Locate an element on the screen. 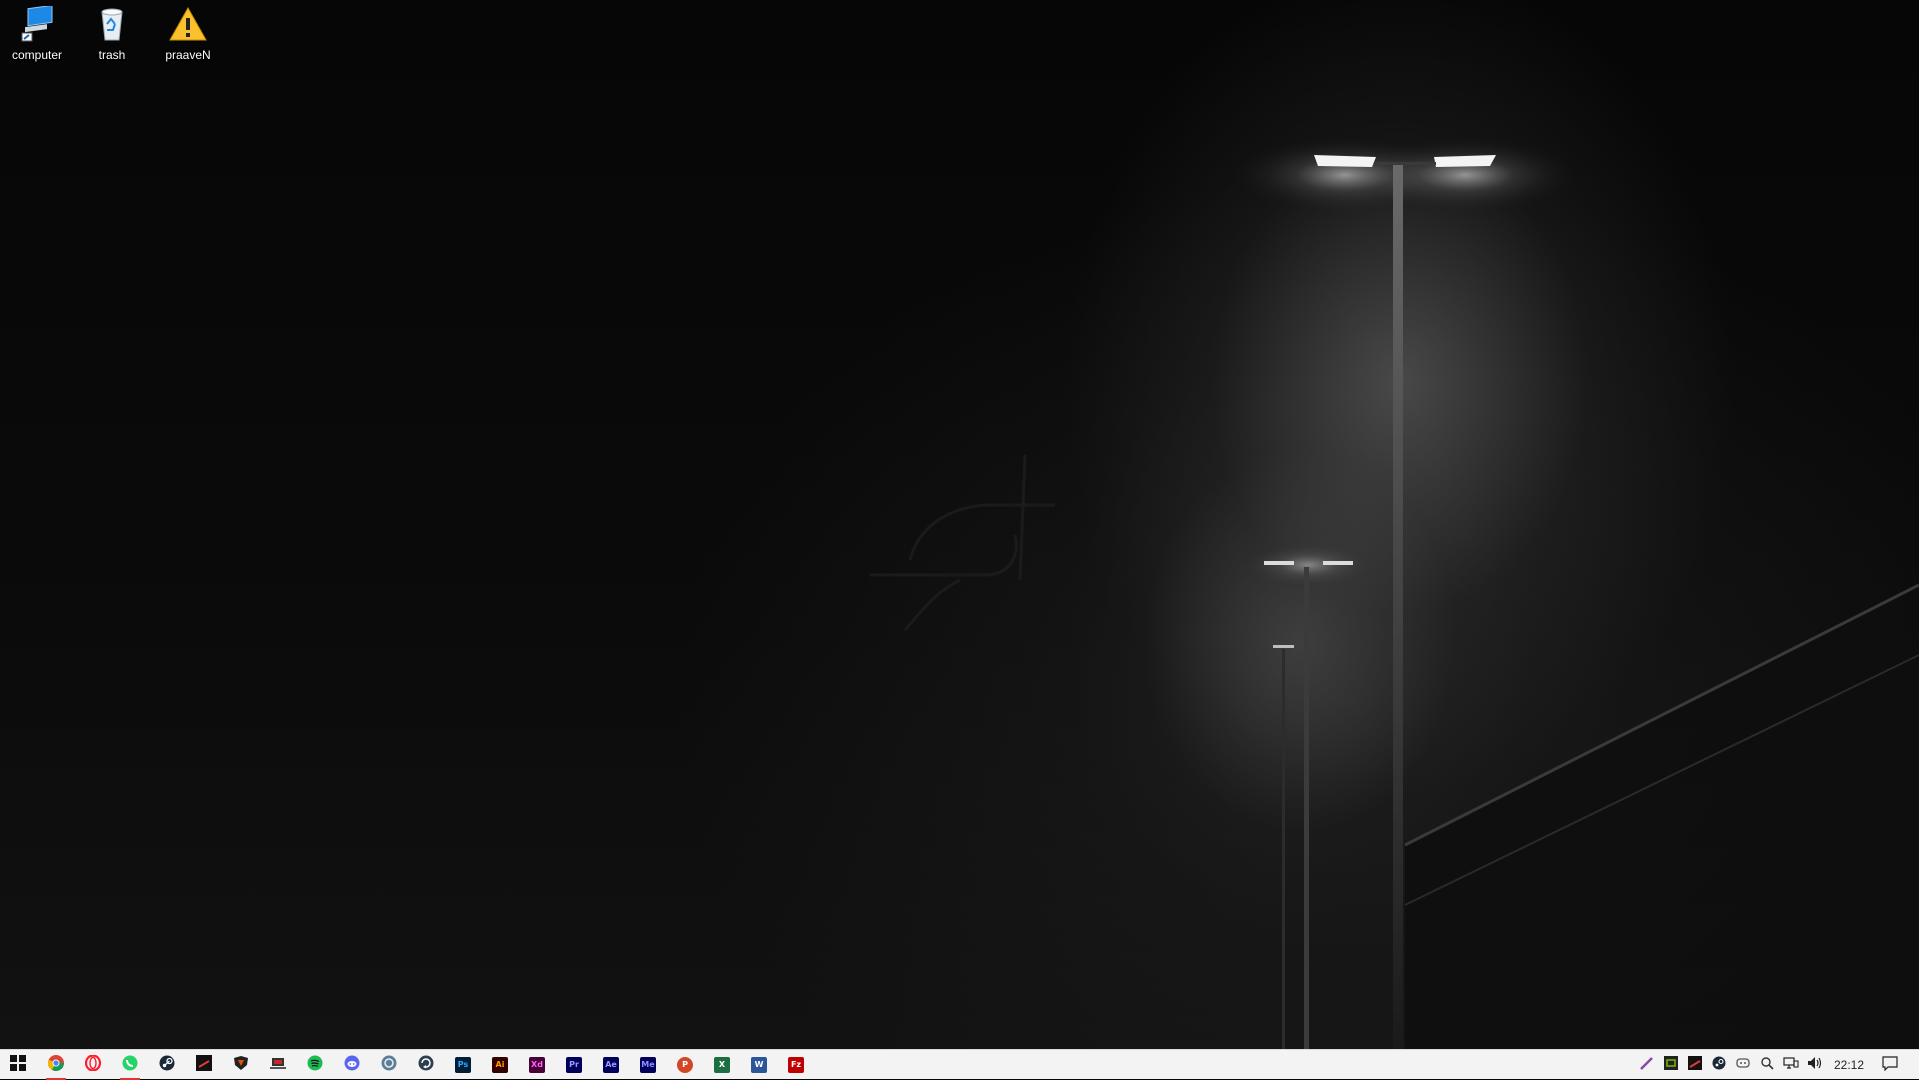 This screenshot has width=1919, height=1080. opera-icon is located at coordinates (93, 1064).